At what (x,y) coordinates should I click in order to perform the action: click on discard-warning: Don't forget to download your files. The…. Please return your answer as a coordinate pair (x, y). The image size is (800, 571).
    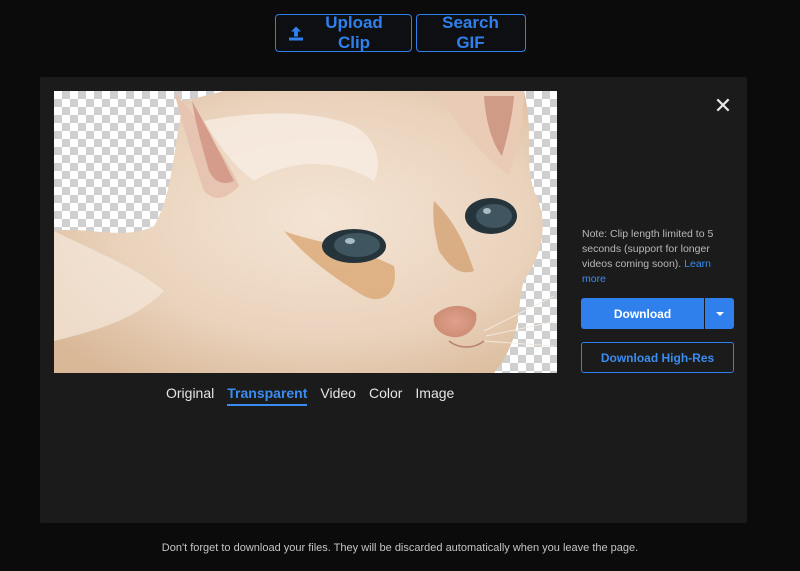
    Looking at the image, I should click on (400, 548).